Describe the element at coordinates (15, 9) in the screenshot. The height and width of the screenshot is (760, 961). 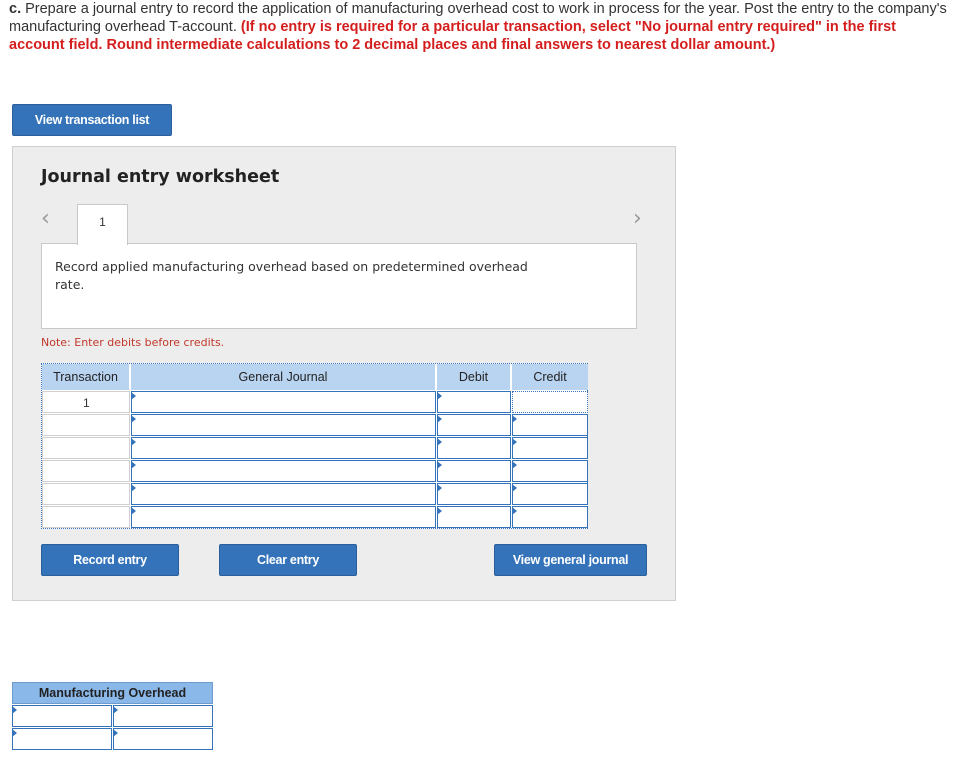
I see `instructions-prefix: c.` at that location.